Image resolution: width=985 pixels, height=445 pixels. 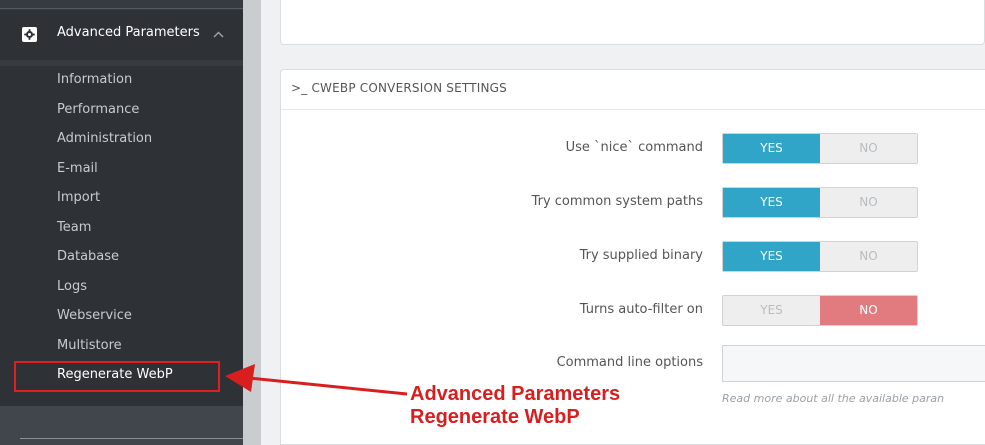 I want to click on annotation-line-1: Advanced Parameters, so click(x=515, y=394).